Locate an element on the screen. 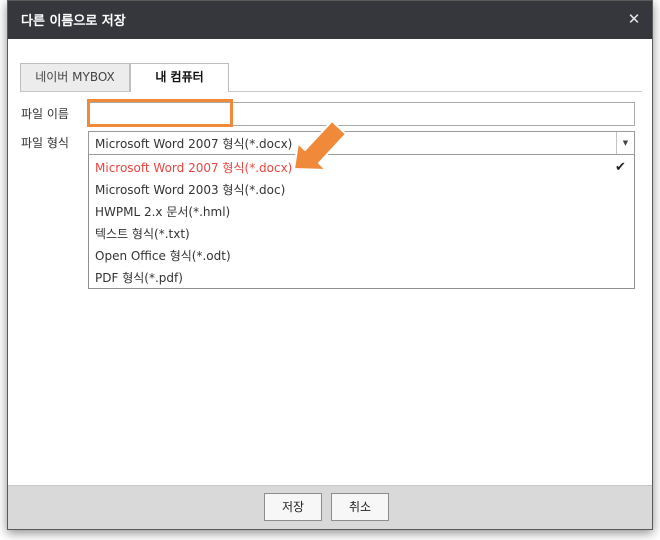 The image size is (660, 540). format-option-pdf: PDF 형식(*.pdf) is located at coordinates (139, 277).